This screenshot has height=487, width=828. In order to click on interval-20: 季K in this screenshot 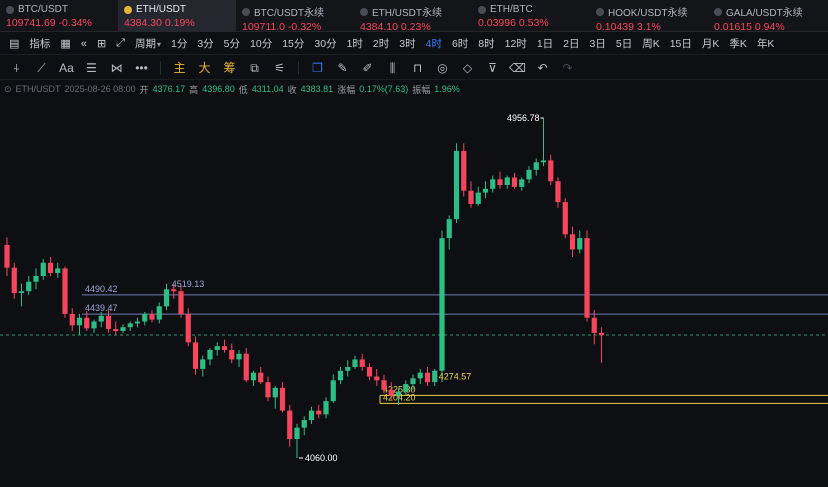, I will do `click(738, 44)`.